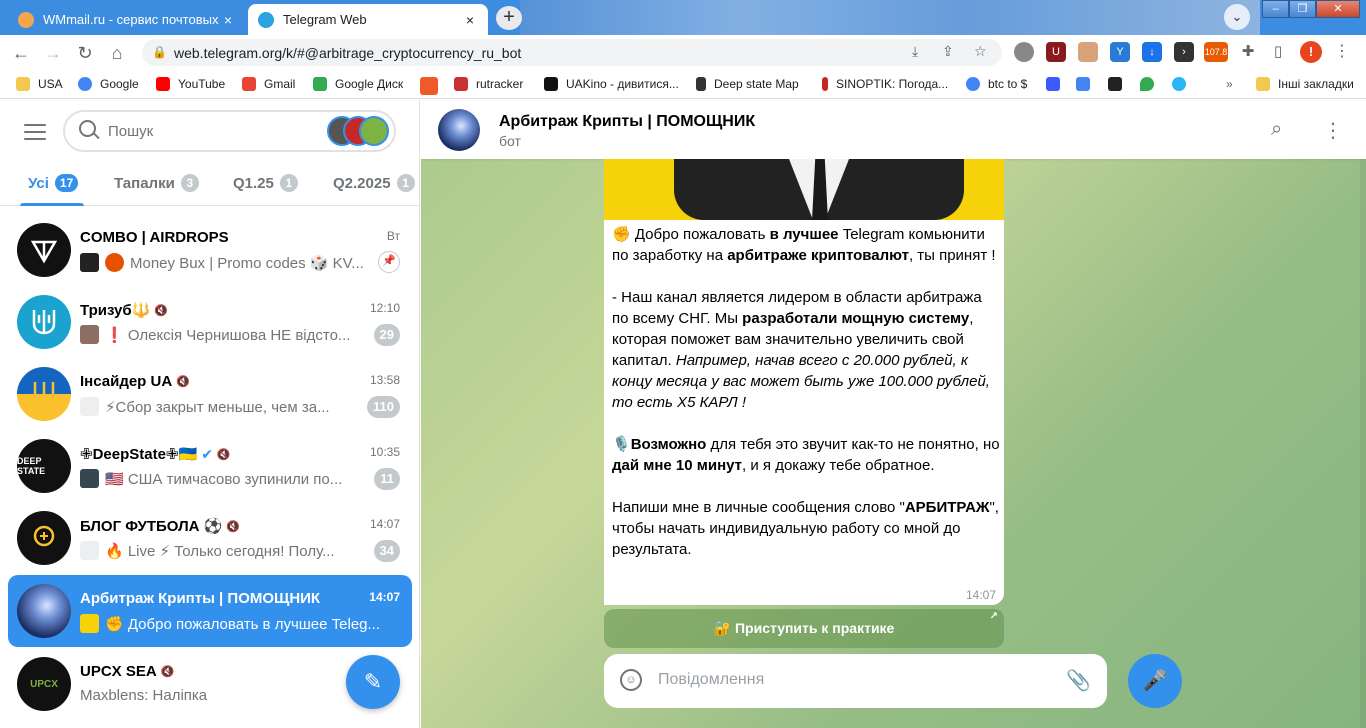 Image resolution: width=1366 pixels, height=728 pixels. What do you see at coordinates (368, 19) in the screenshot?
I see `browser-tab-telegram: Telegram Web ×` at bounding box center [368, 19].